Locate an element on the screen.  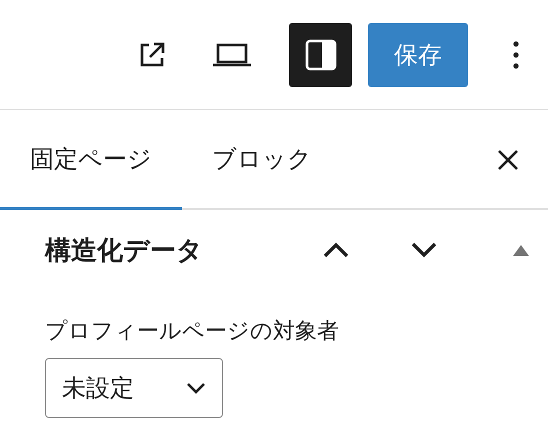
select-field: 未設定 is located at coordinates (134, 388).